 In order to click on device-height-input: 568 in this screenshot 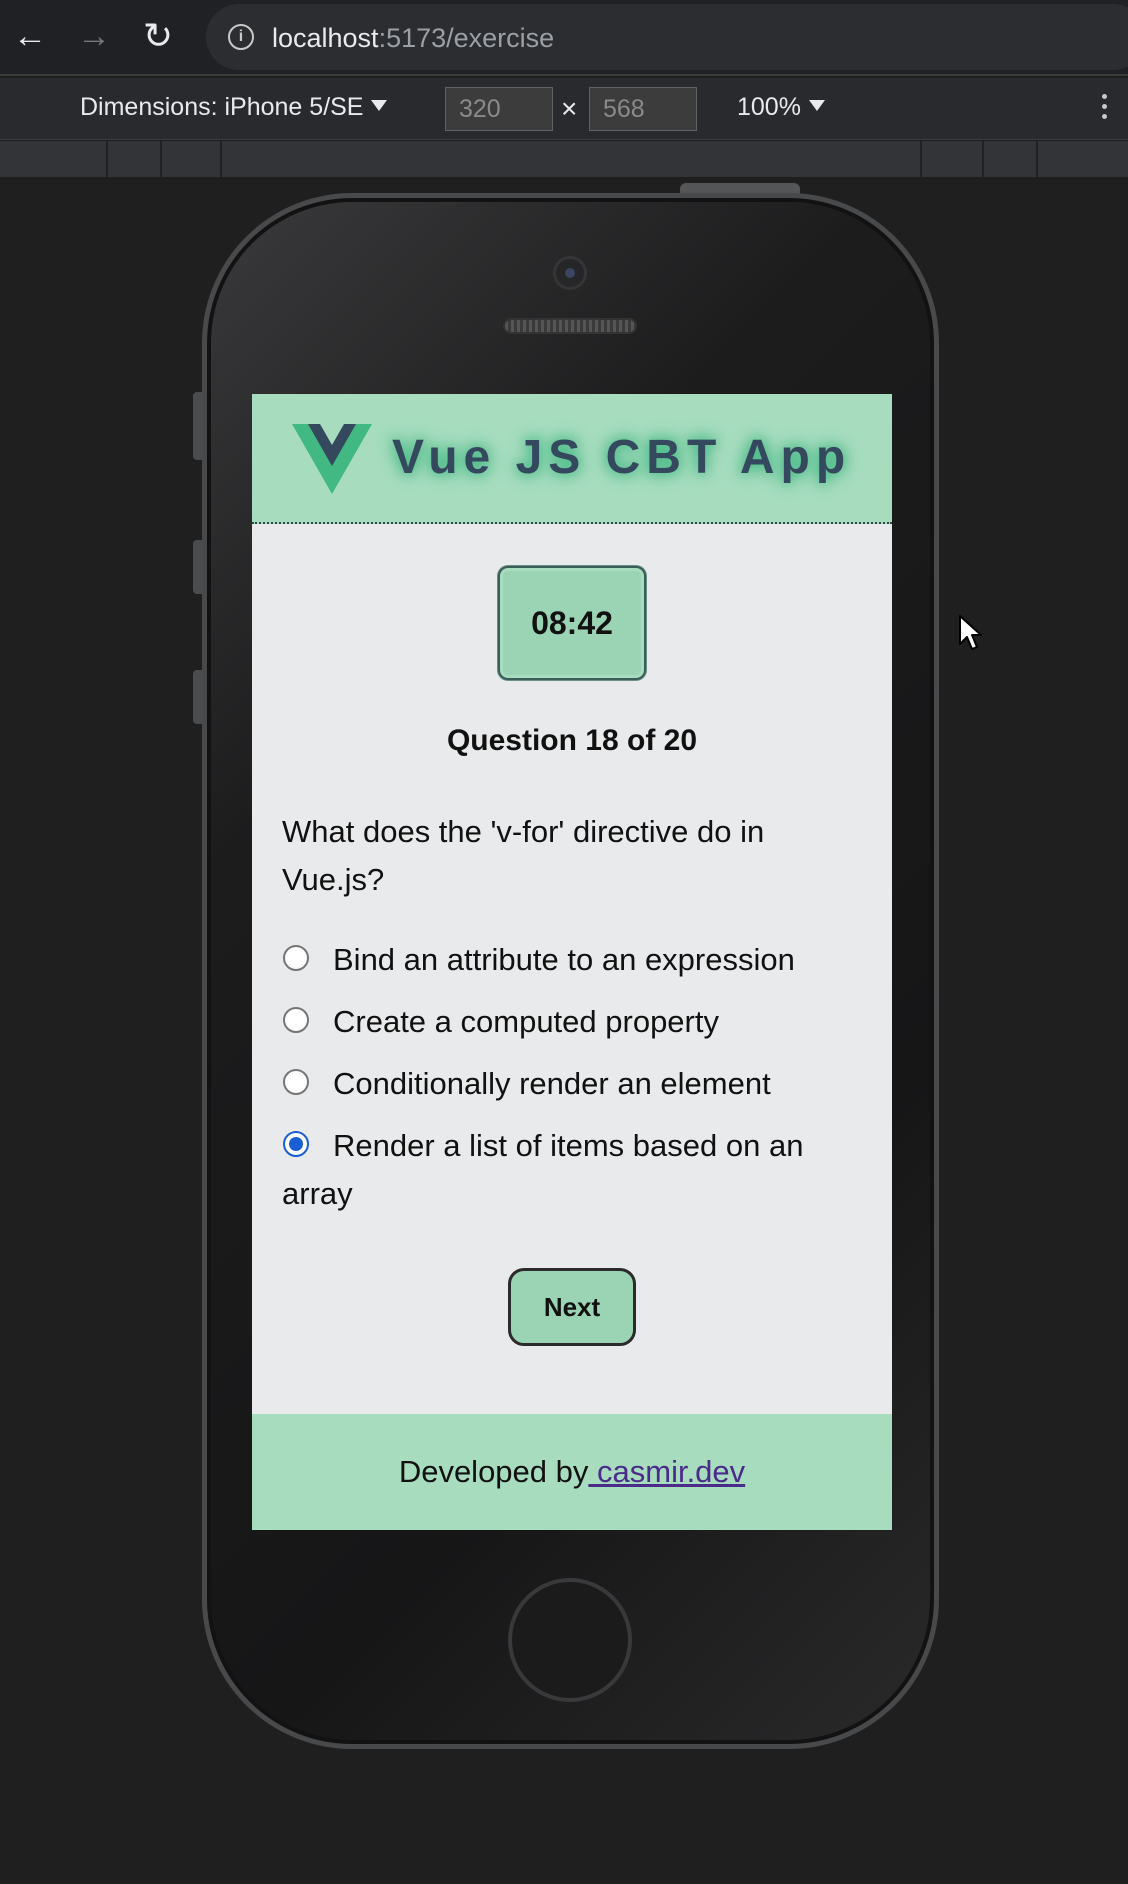, I will do `click(643, 109)`.